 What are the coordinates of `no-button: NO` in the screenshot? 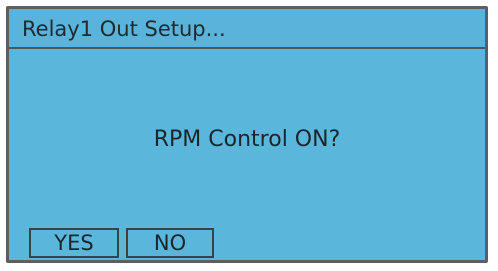 It's located at (170, 243).